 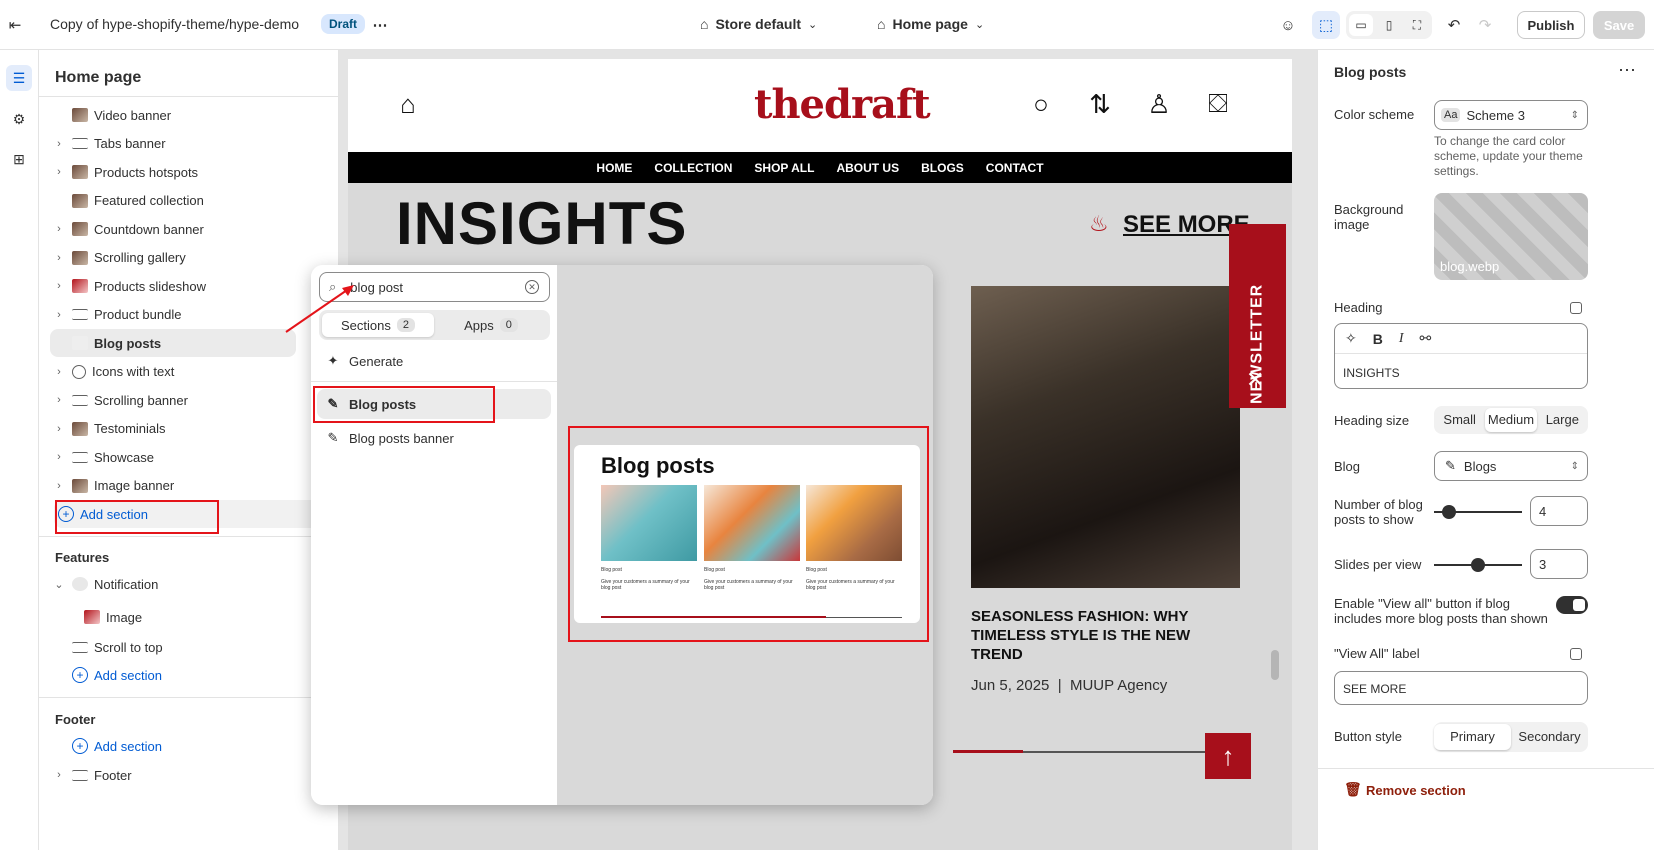 What do you see at coordinates (1288, 25) in the screenshot?
I see `ai-assistant-icon: ☺` at bounding box center [1288, 25].